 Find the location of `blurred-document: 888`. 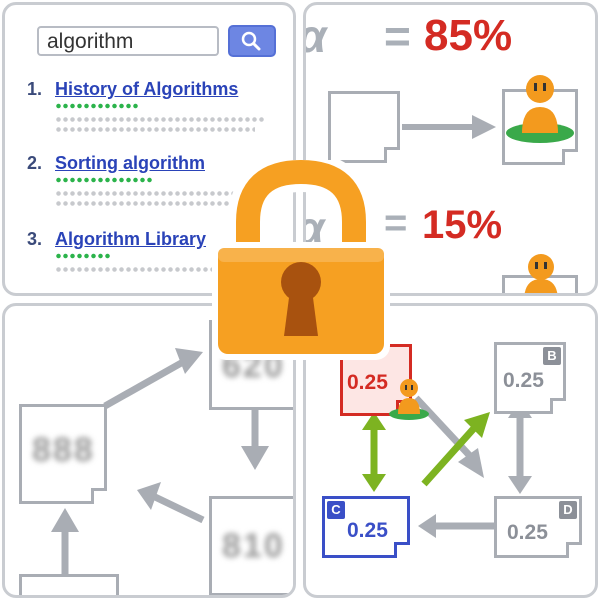

blurred-document: 888 is located at coordinates (63, 454).